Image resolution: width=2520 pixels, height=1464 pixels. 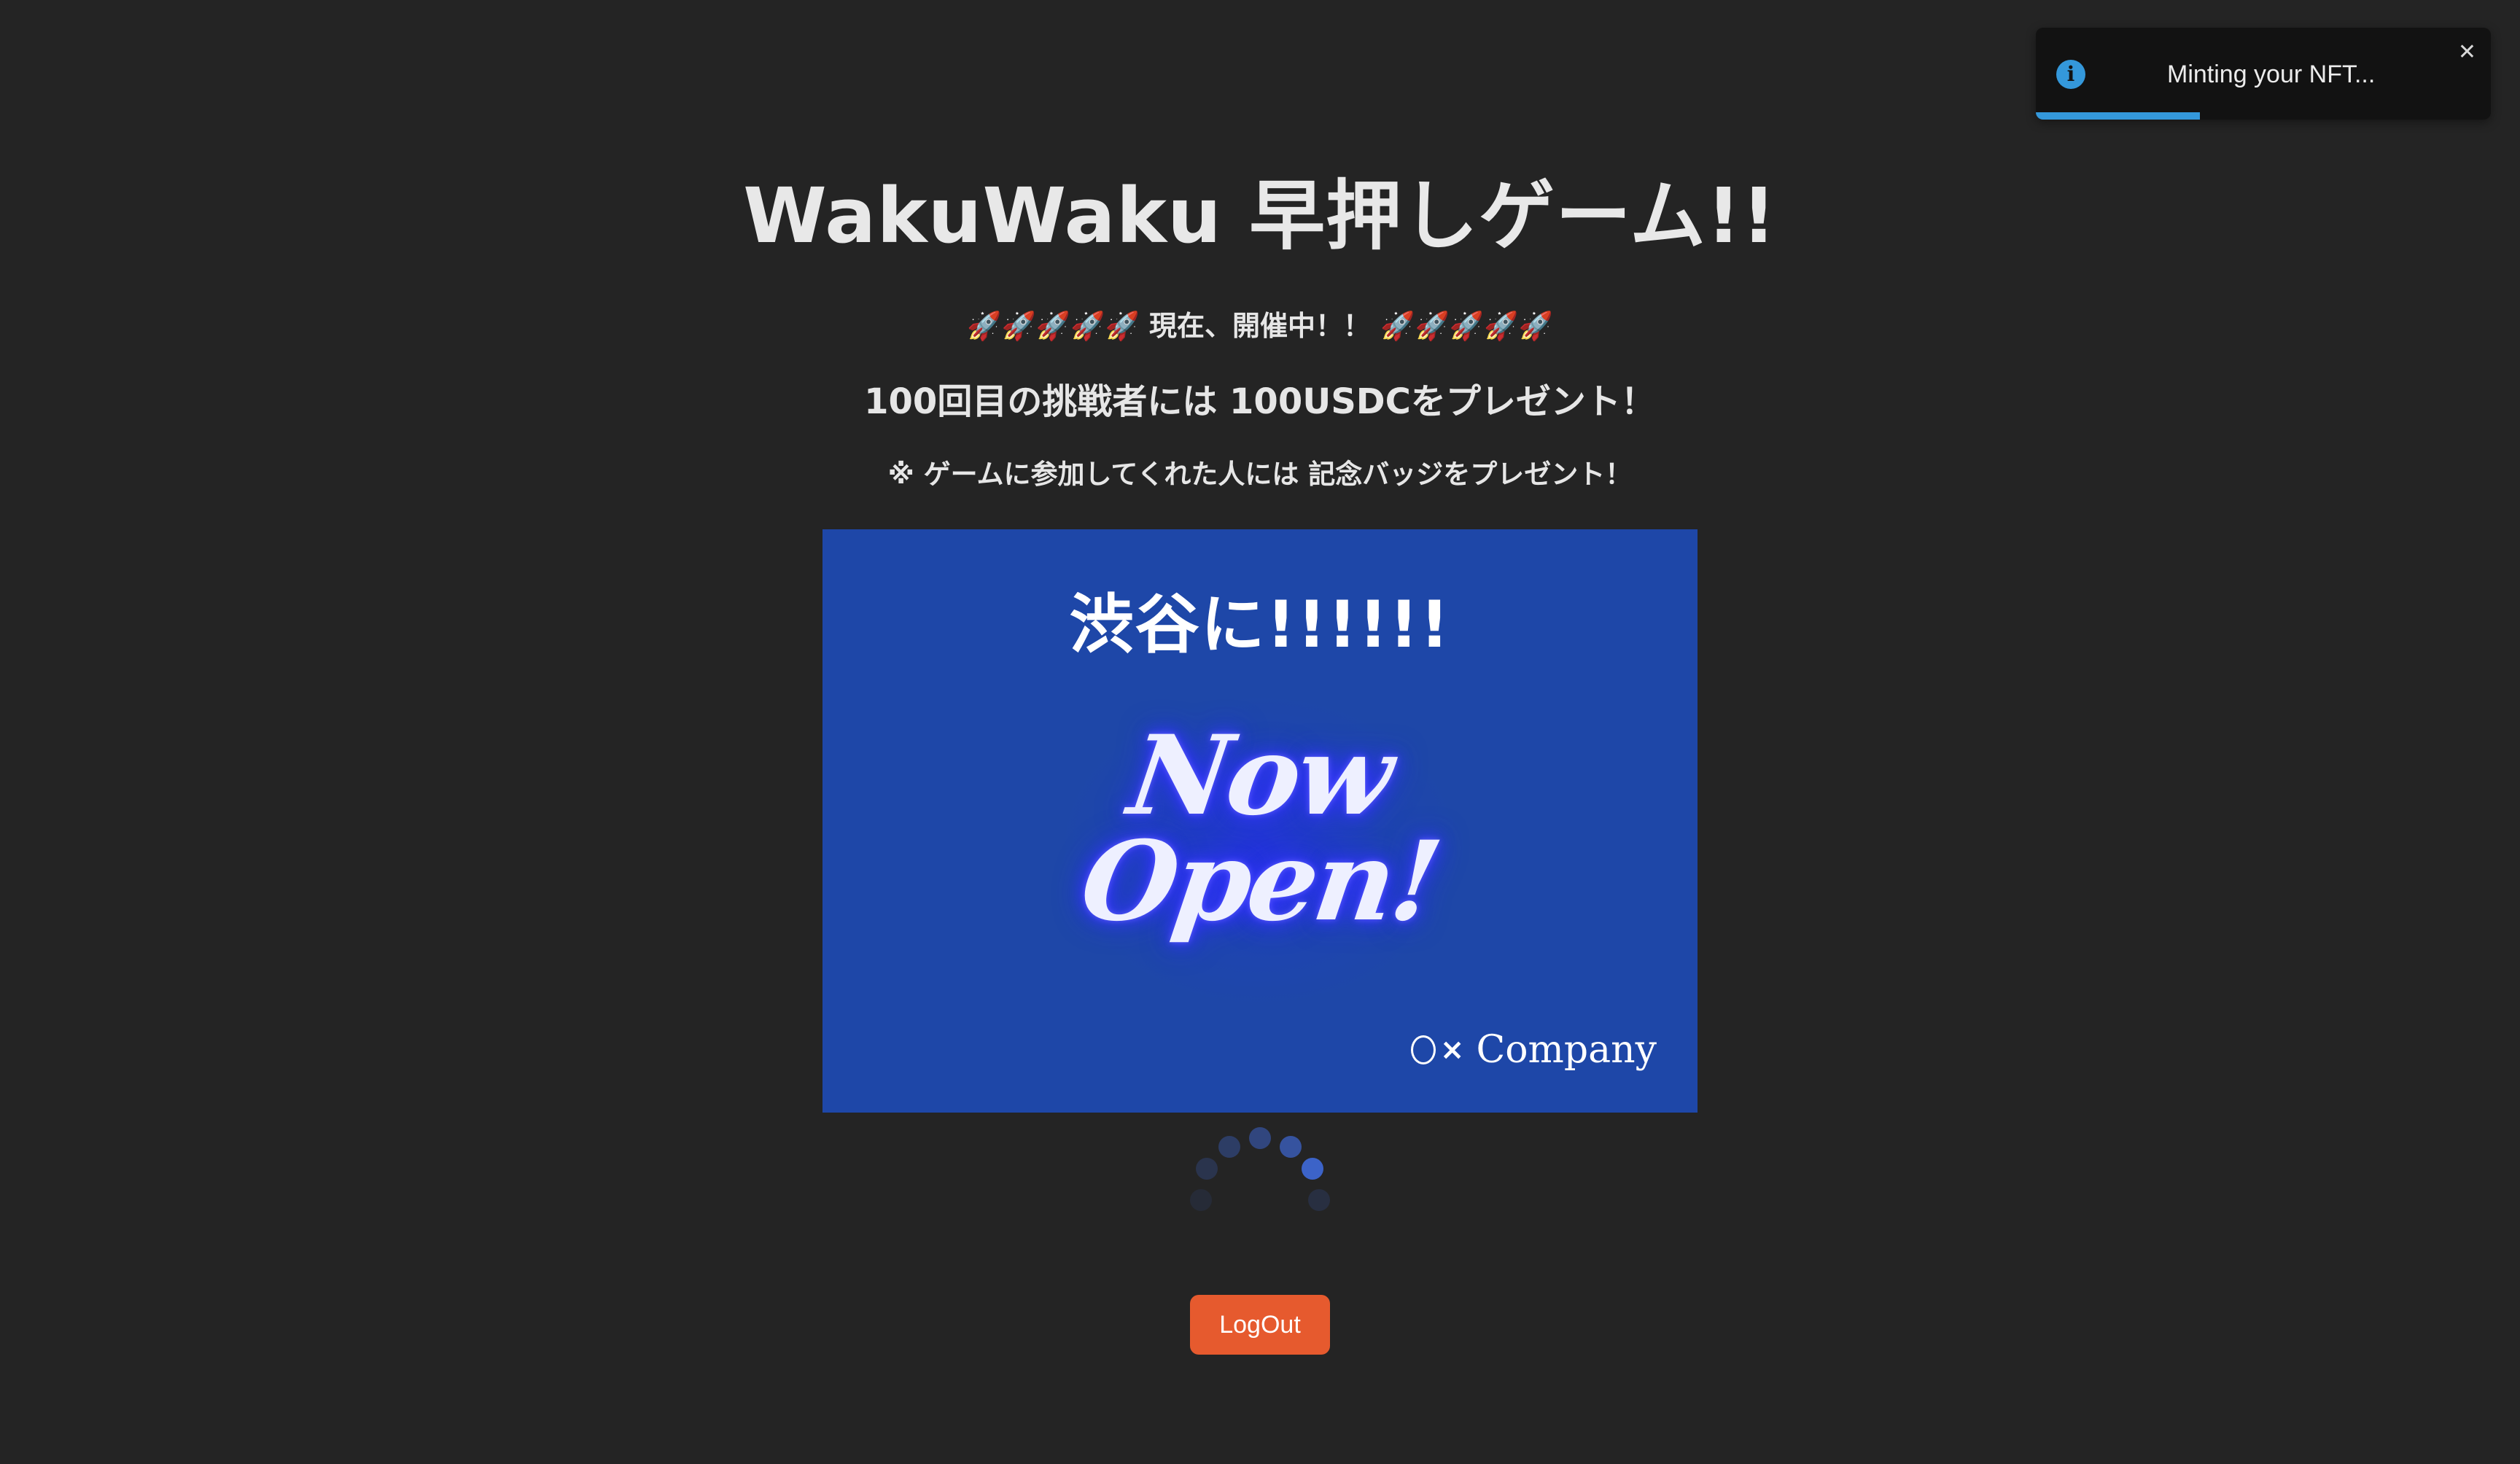 What do you see at coordinates (1260, 1164) in the screenshot?
I see `loading-spinner-icon` at bounding box center [1260, 1164].